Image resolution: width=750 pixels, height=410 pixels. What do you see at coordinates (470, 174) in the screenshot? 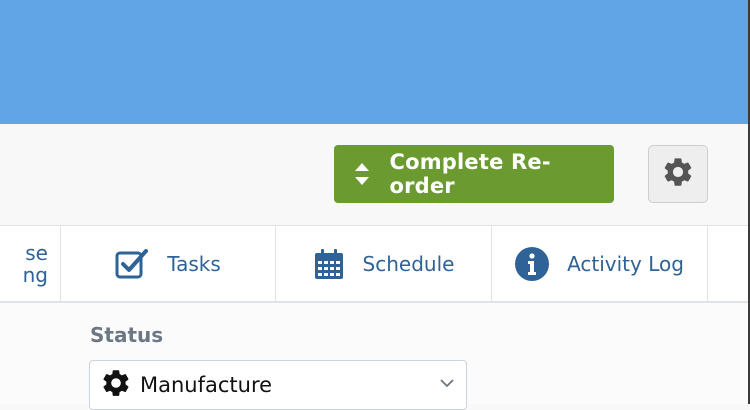
I see `complete-reorder-label: Complete Re-order` at bounding box center [470, 174].